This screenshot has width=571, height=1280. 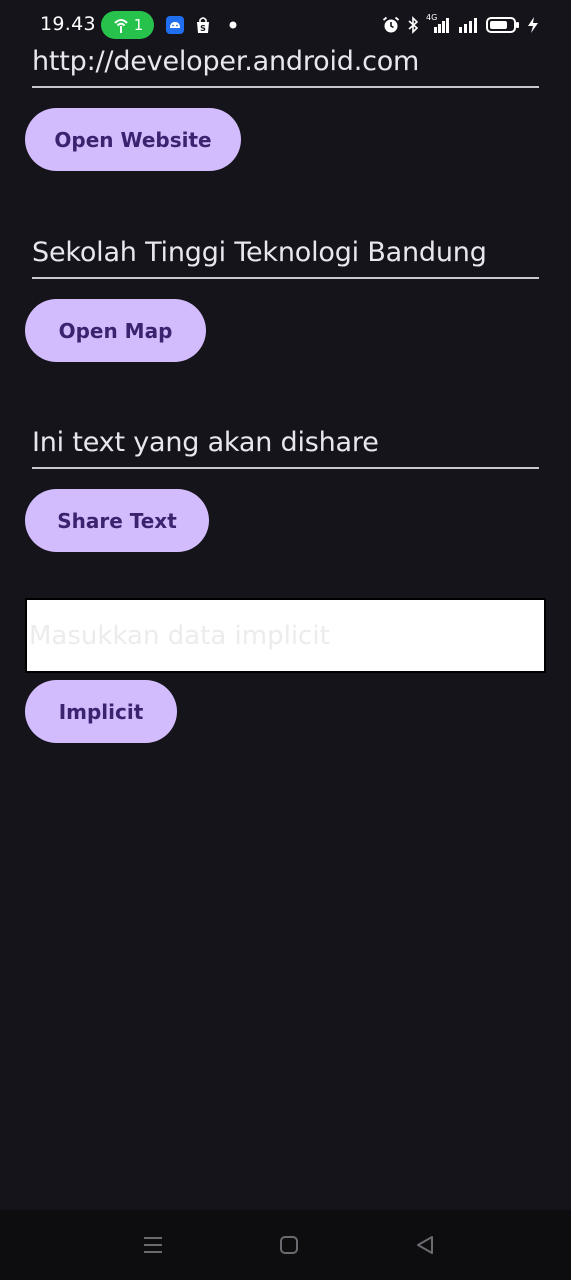 I want to click on home-button, so click(x=289, y=1245).